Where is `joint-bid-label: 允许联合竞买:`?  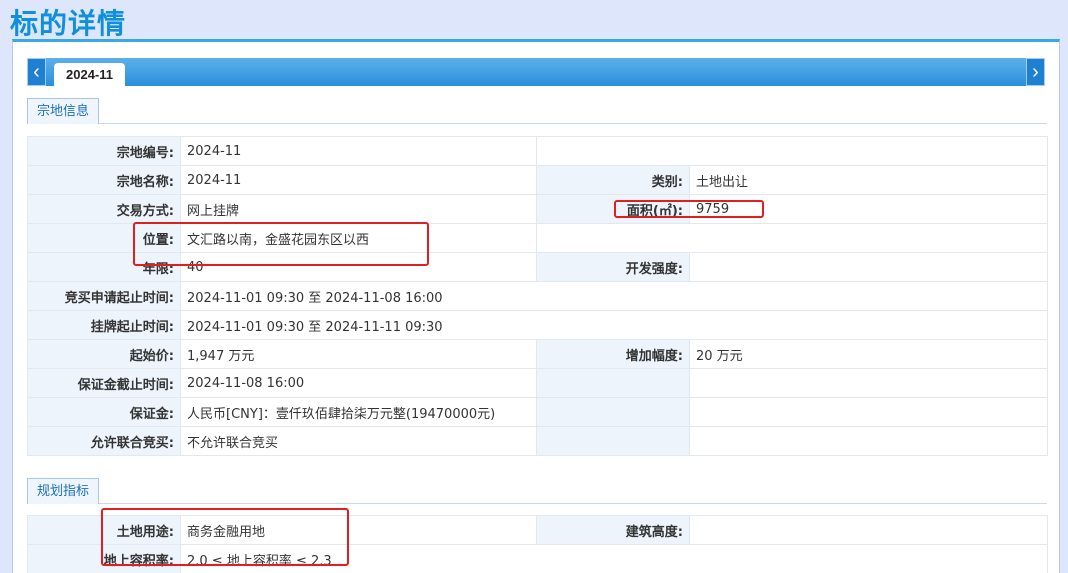 joint-bid-label: 允许联合竞买: is located at coordinates (104, 441).